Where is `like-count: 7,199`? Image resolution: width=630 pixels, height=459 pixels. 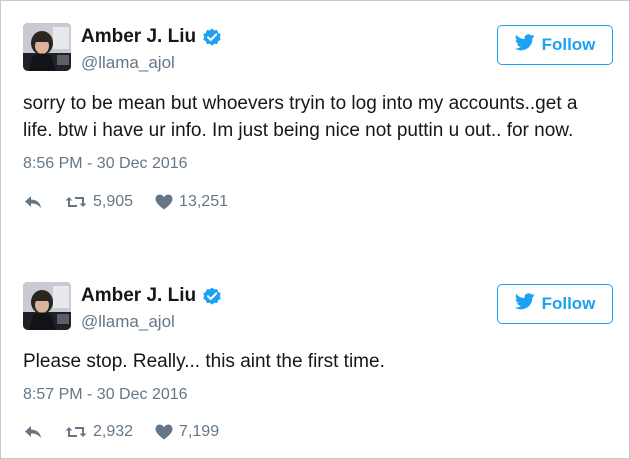 like-count: 7,199 is located at coordinates (199, 431).